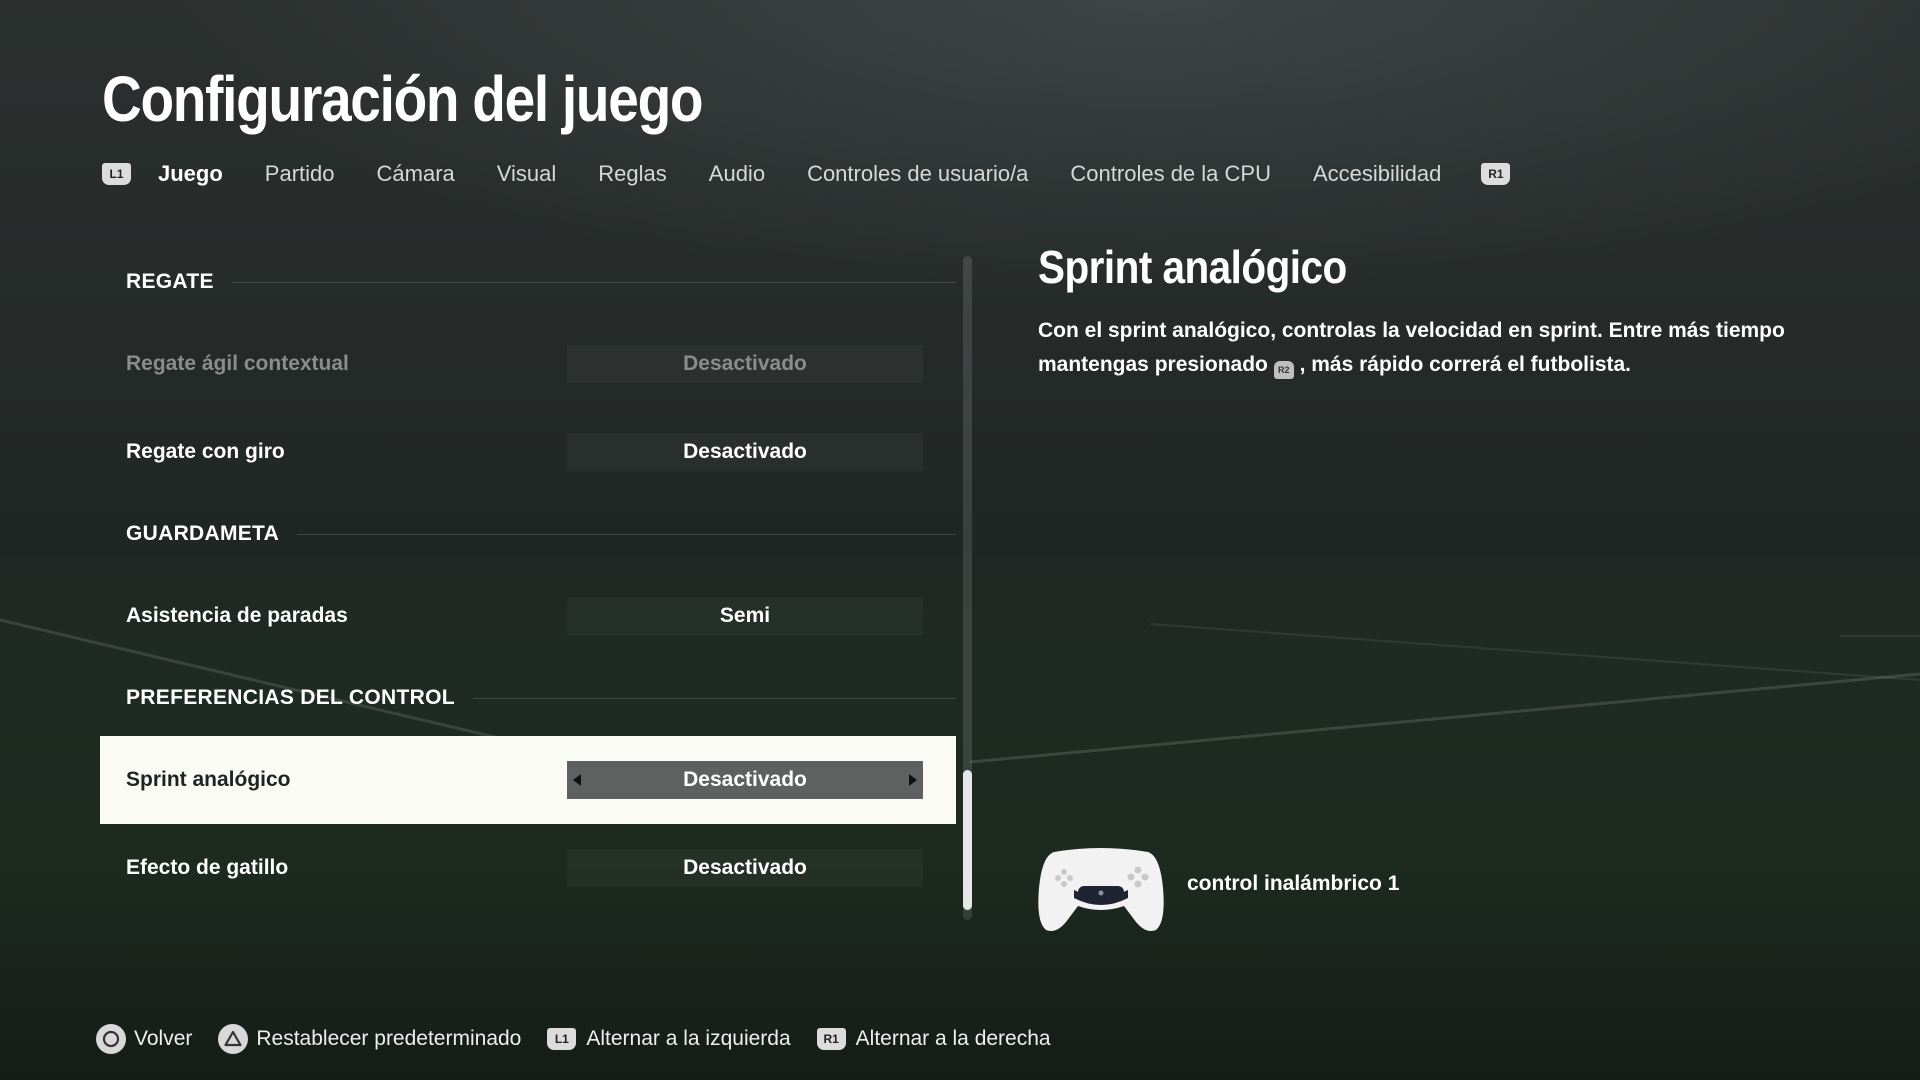 Image resolution: width=1920 pixels, height=1080 pixels. I want to click on section-title: GUARDAMETA, so click(203, 533).